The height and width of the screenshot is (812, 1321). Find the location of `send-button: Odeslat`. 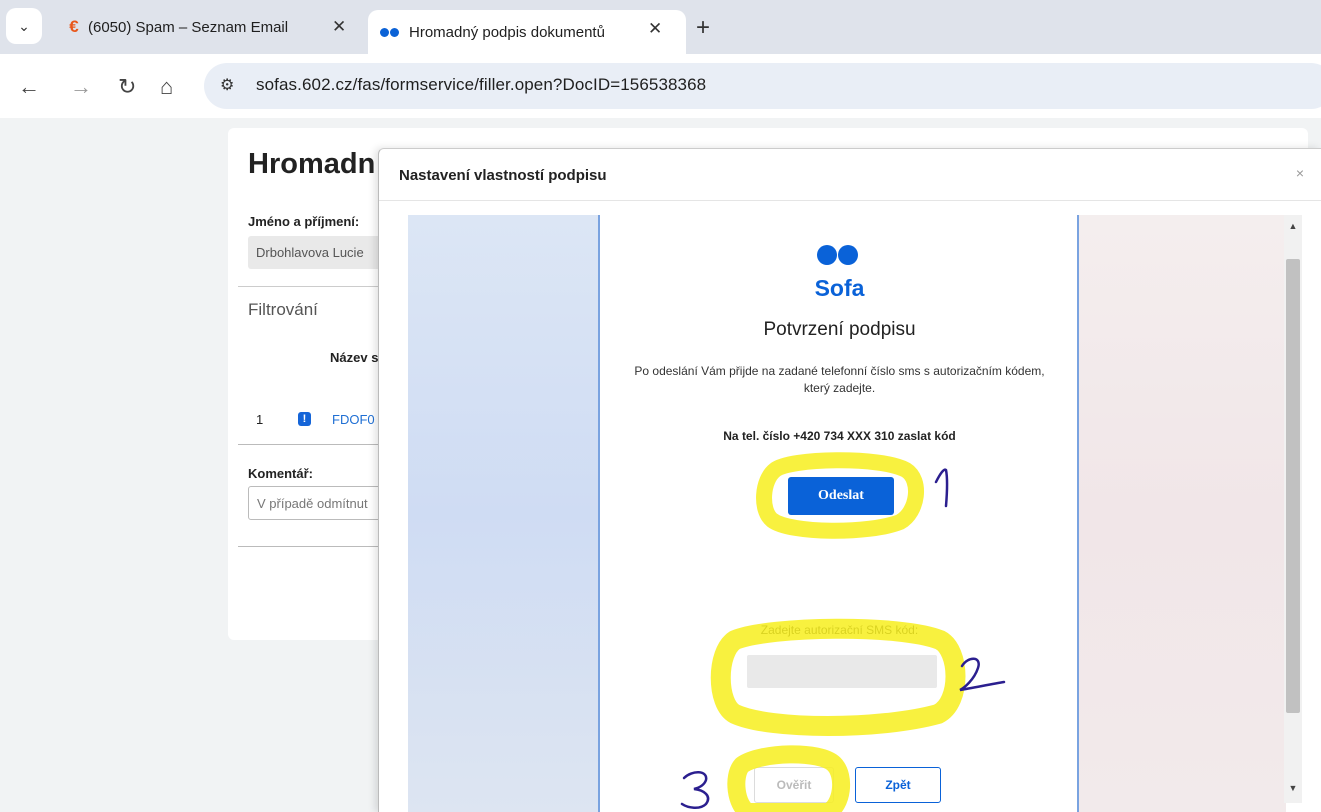

send-button: Odeslat is located at coordinates (841, 496).